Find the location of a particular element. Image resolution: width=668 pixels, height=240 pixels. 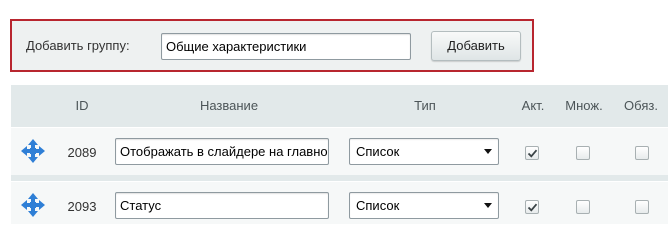

row-id: 2089 is located at coordinates (82, 152).